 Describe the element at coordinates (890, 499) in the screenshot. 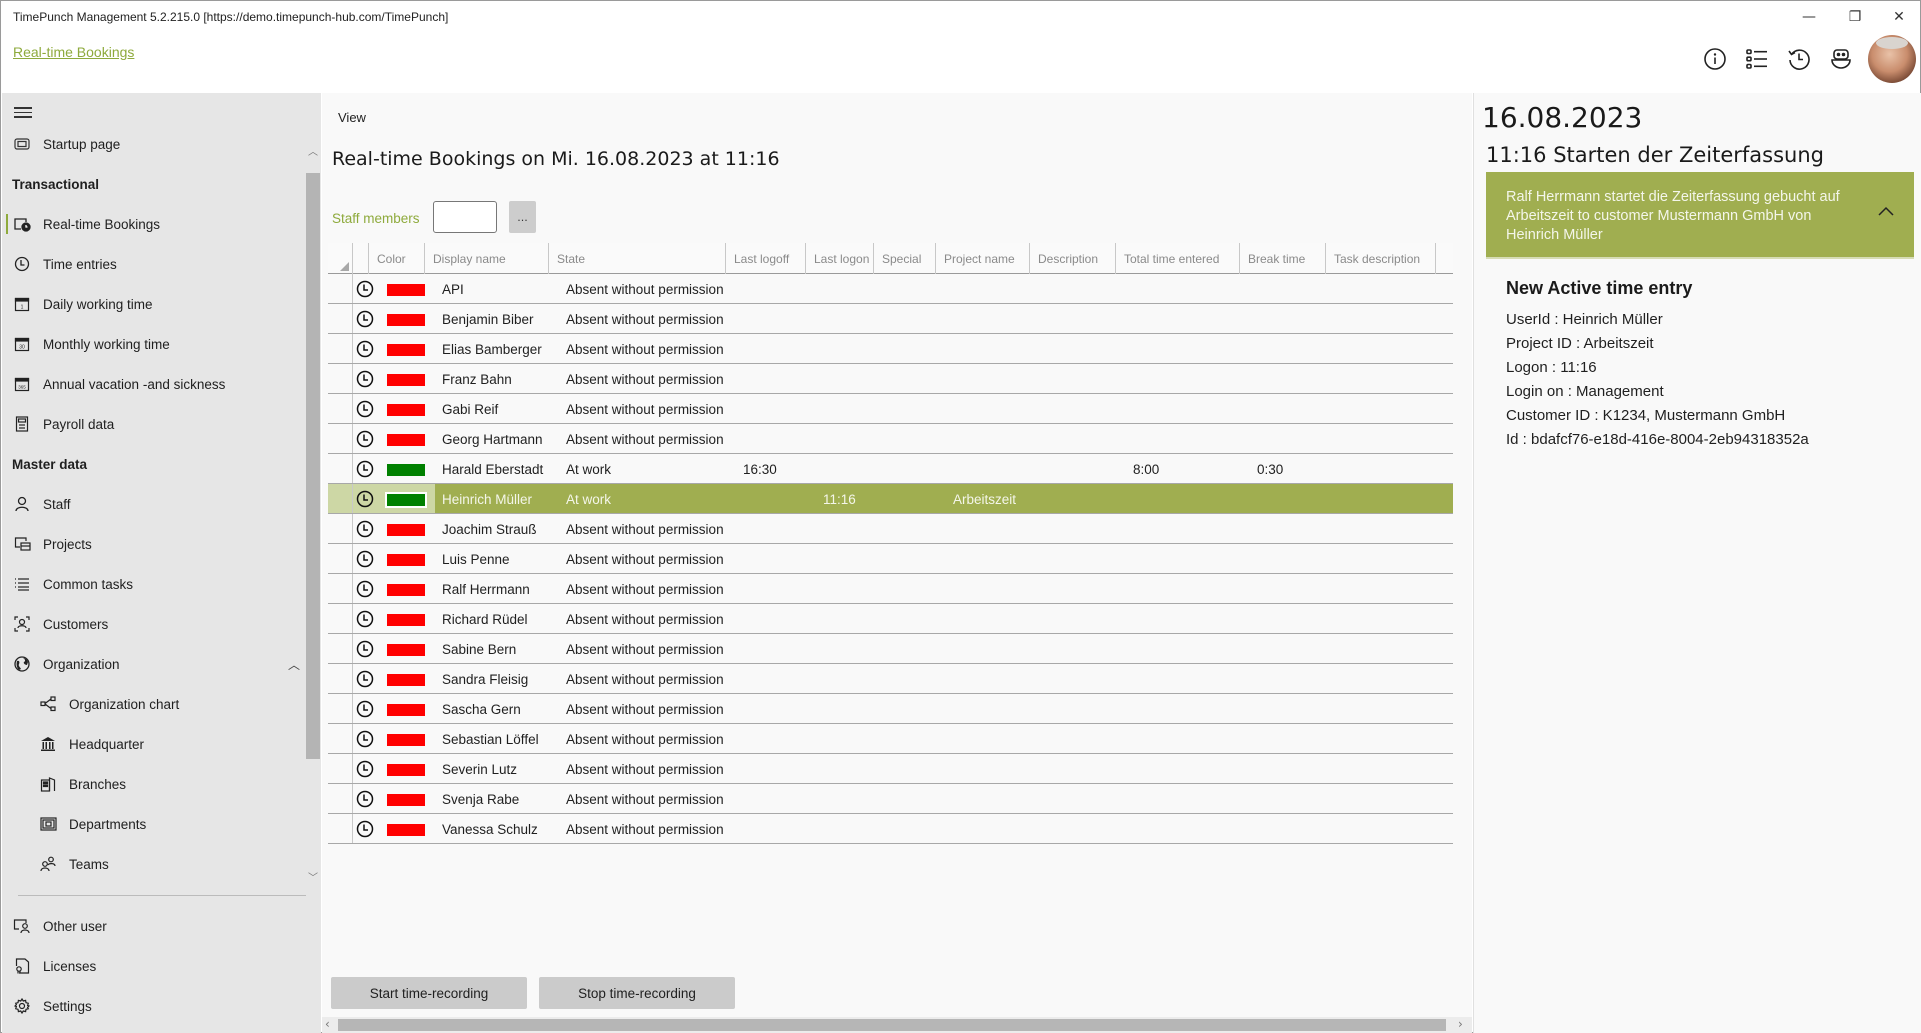

I see `table-row: Heinrich Müller At work 11:16 Arbeitszeit` at that location.